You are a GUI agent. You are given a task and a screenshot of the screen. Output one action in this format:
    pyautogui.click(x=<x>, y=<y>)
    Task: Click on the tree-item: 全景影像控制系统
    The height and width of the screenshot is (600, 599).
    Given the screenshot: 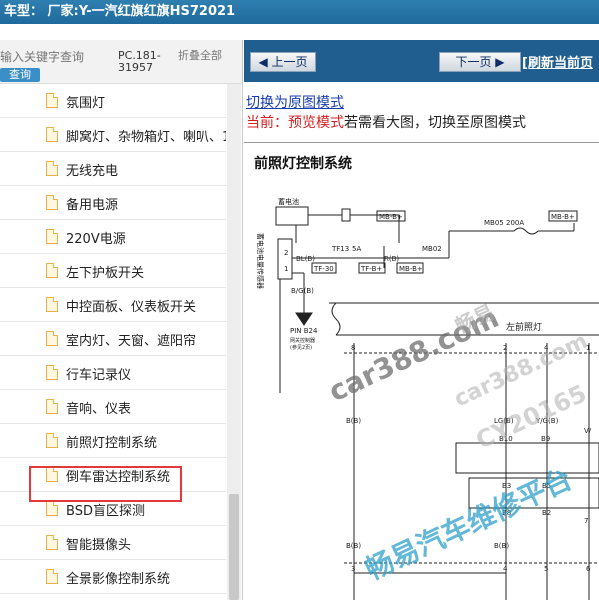 What is the action you would take?
    pyautogui.click(x=113, y=577)
    